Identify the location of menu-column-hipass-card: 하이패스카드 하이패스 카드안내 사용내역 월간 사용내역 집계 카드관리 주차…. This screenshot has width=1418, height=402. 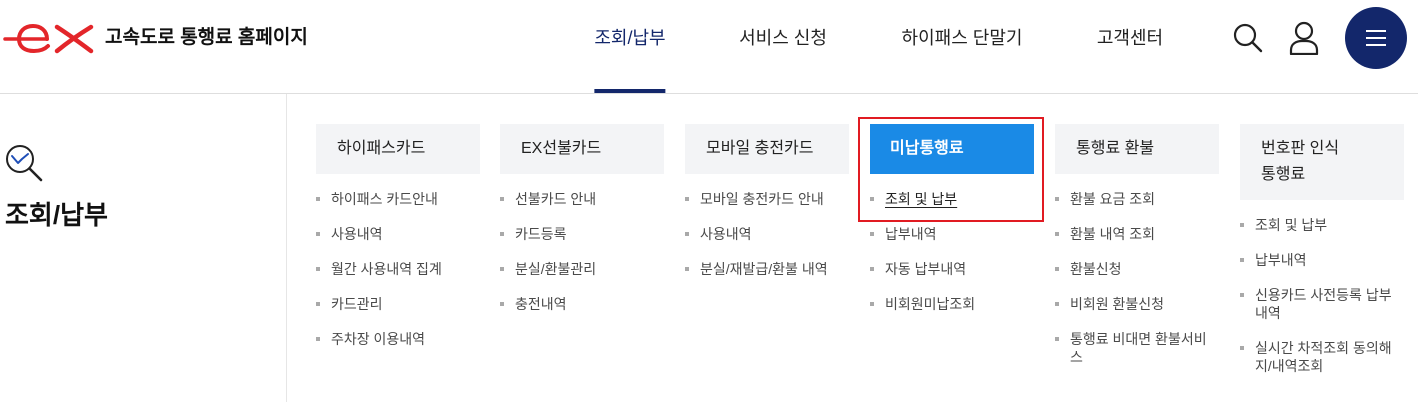
(398, 244).